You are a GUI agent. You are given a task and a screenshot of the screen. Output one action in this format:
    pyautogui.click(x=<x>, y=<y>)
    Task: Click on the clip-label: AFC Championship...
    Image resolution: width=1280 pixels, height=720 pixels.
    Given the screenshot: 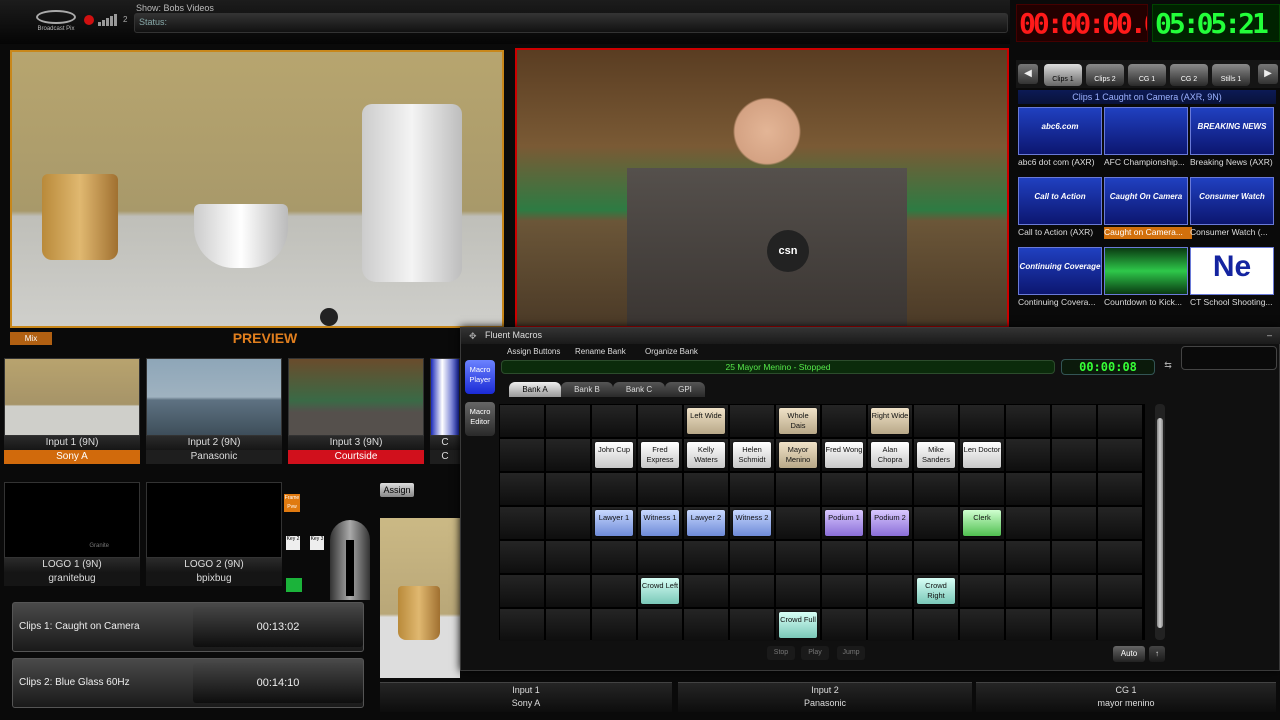 What is the action you would take?
    pyautogui.click(x=1148, y=163)
    